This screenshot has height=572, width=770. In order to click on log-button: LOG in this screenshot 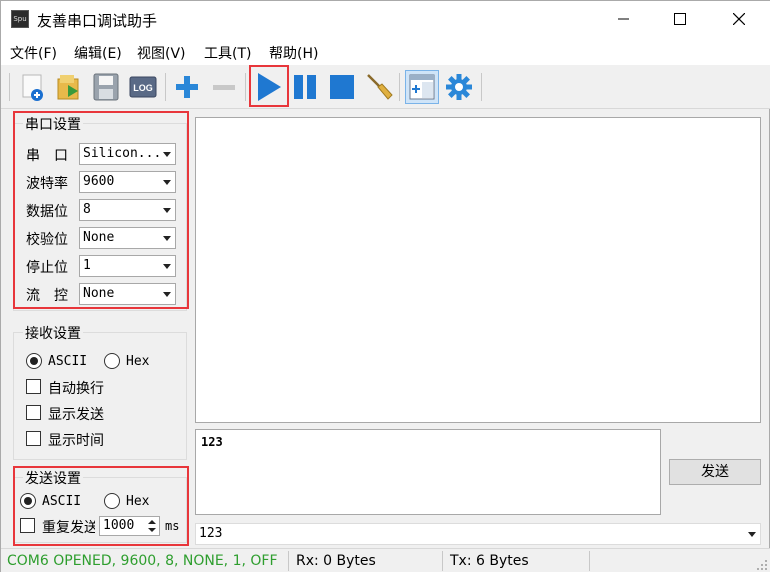, I will do `click(143, 87)`.